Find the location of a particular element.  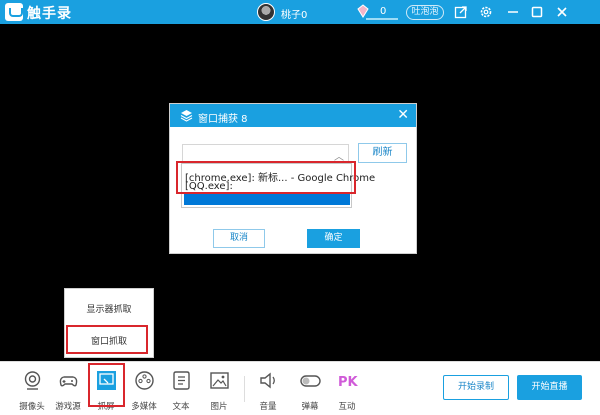

image-icon is located at coordinates (219, 380).